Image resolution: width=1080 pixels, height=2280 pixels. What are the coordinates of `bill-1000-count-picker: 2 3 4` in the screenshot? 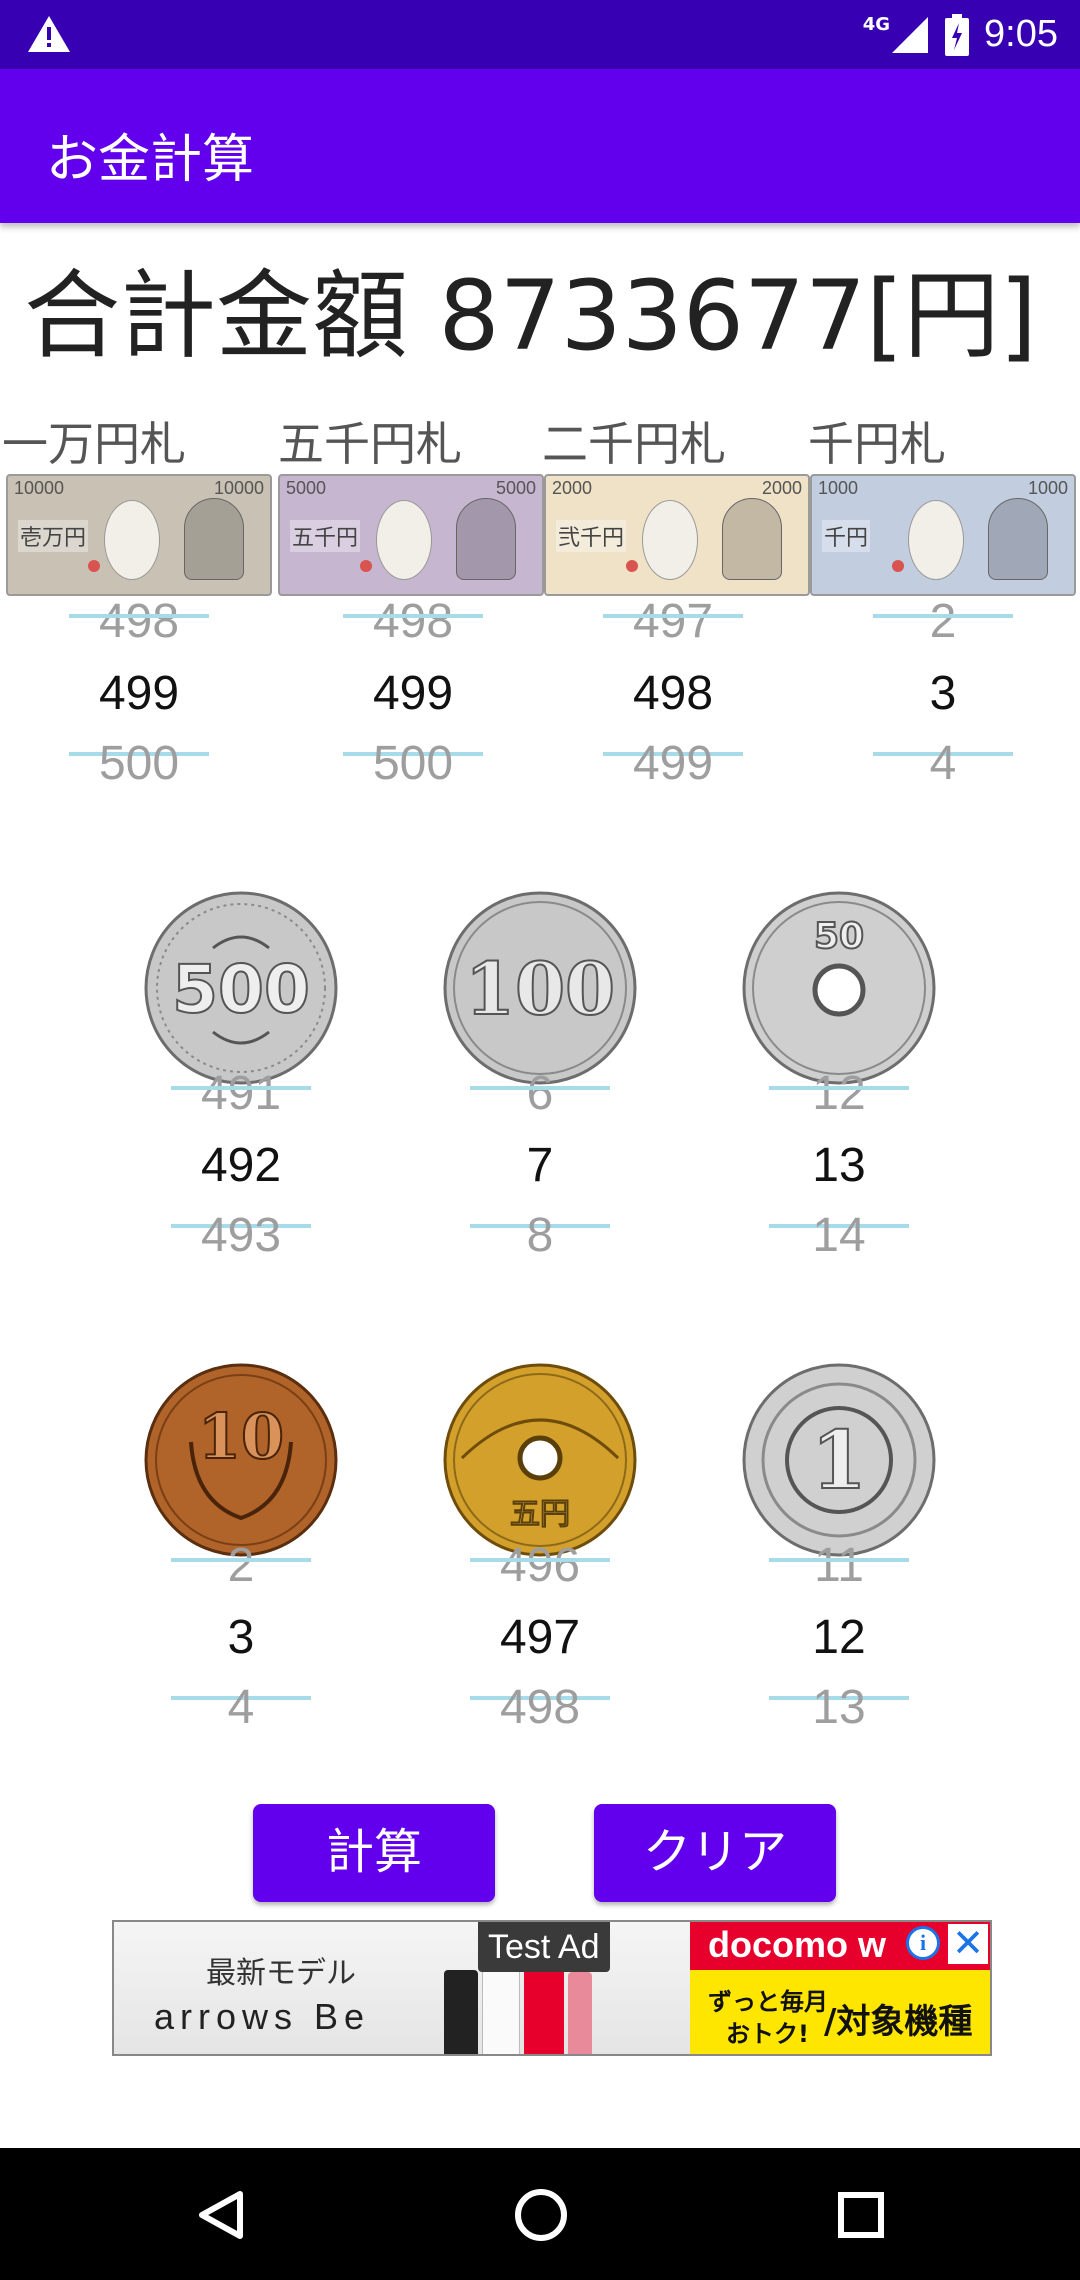 It's located at (943, 694).